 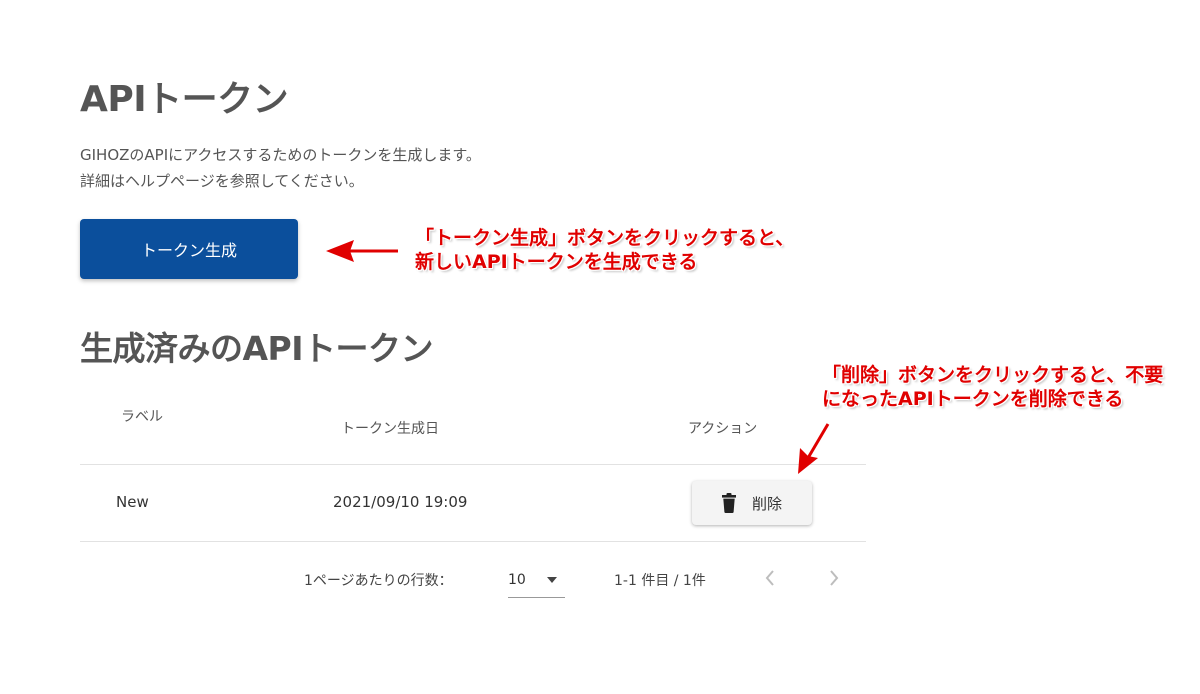 I want to click on token-label-cell: New, so click(x=132, y=502).